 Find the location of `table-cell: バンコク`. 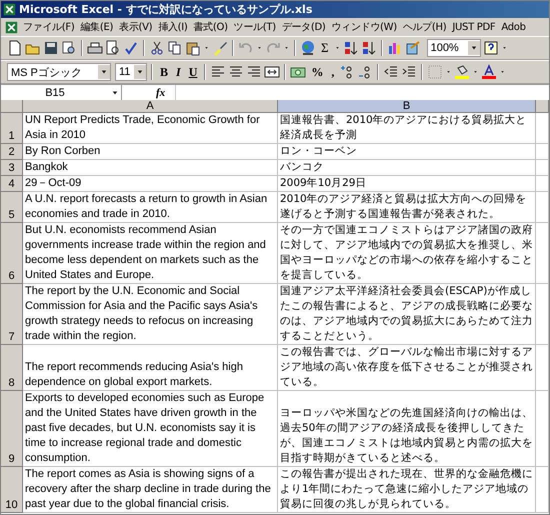

table-cell: バンコク is located at coordinates (407, 168).